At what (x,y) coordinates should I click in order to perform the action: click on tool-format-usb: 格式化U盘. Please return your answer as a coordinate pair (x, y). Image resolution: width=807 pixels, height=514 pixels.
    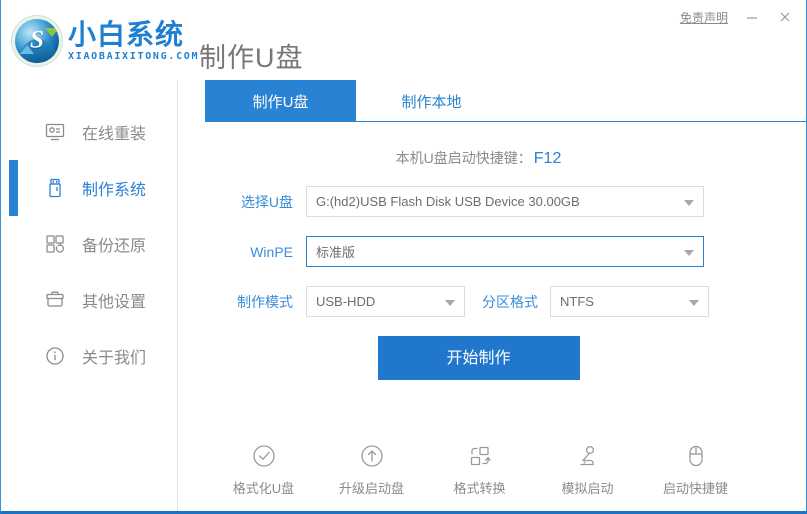
    Looking at the image, I should click on (264, 468).